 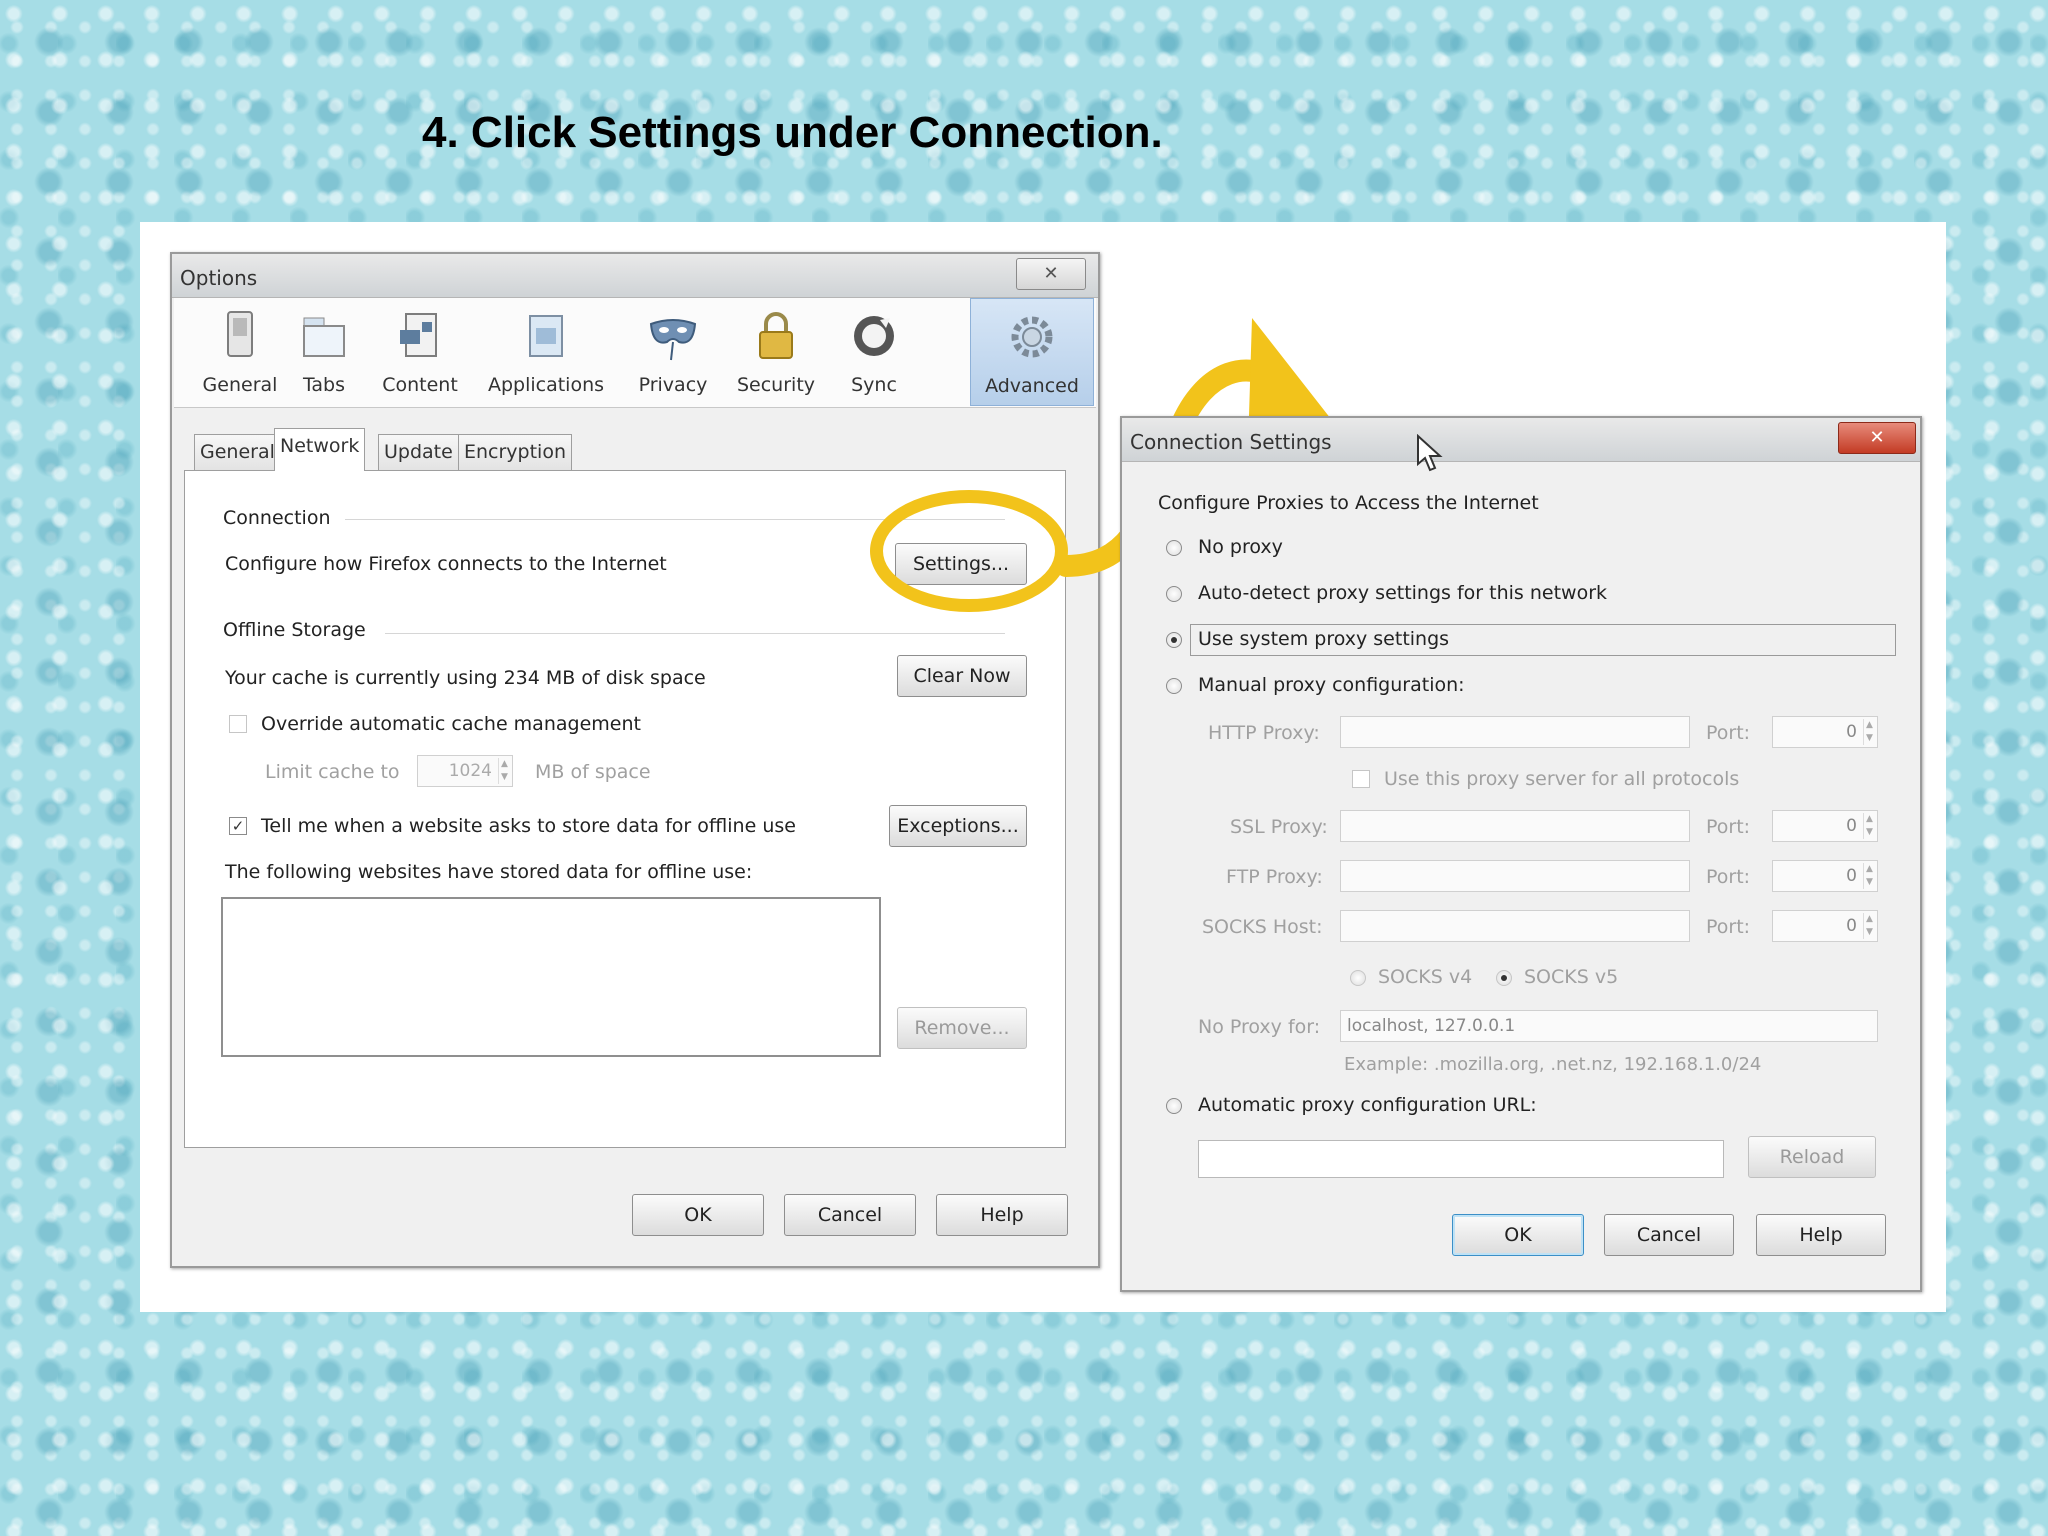 What do you see at coordinates (1515, 826) in the screenshot?
I see `ssl-proxy-input` at bounding box center [1515, 826].